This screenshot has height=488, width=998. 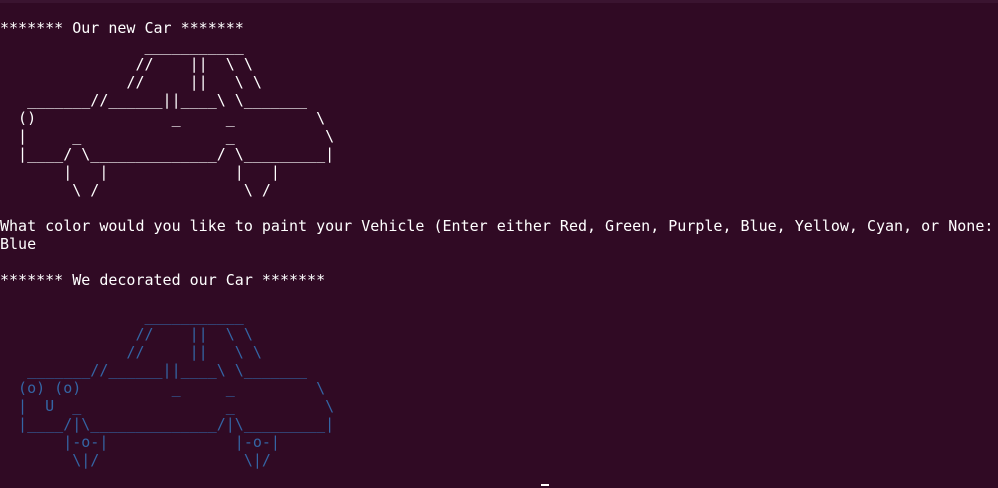 I want to click on header-new-car: ******* Our new Car *******, so click(x=122, y=28).